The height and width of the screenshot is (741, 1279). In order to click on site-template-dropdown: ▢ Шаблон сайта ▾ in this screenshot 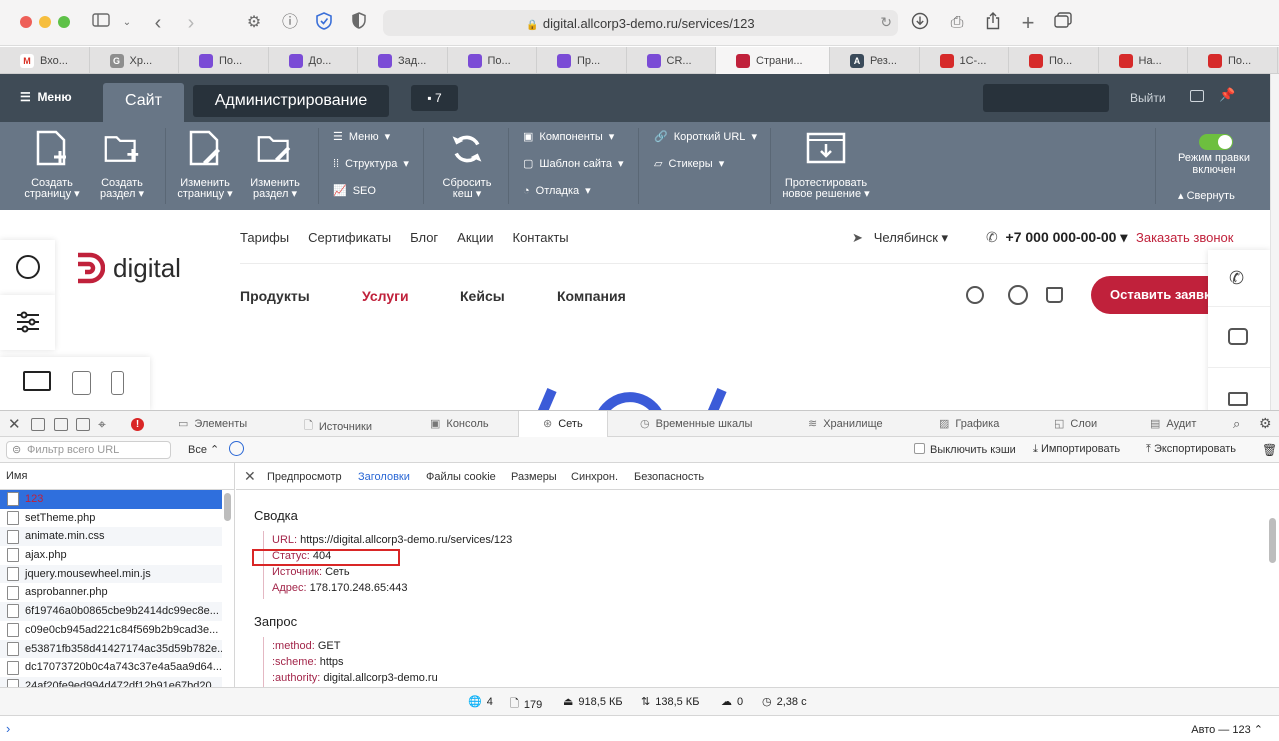, I will do `click(573, 164)`.